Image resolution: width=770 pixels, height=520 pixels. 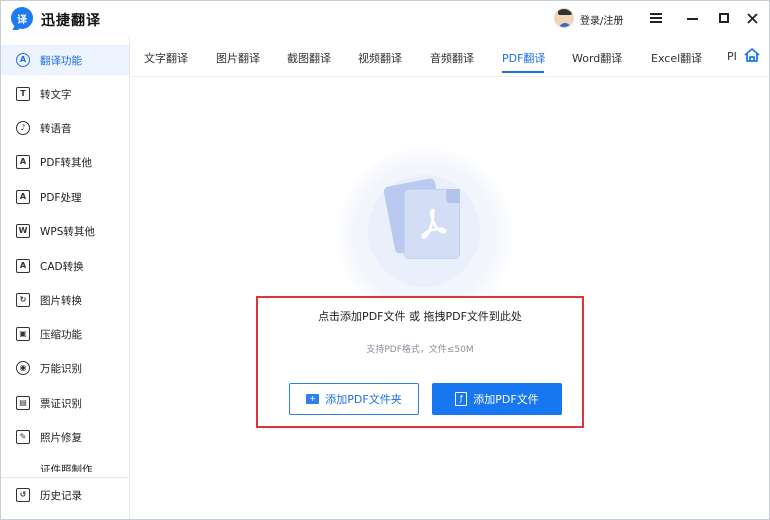 What do you see at coordinates (461, 399) in the screenshot?
I see `pdf-file-icon: ƒ` at bounding box center [461, 399].